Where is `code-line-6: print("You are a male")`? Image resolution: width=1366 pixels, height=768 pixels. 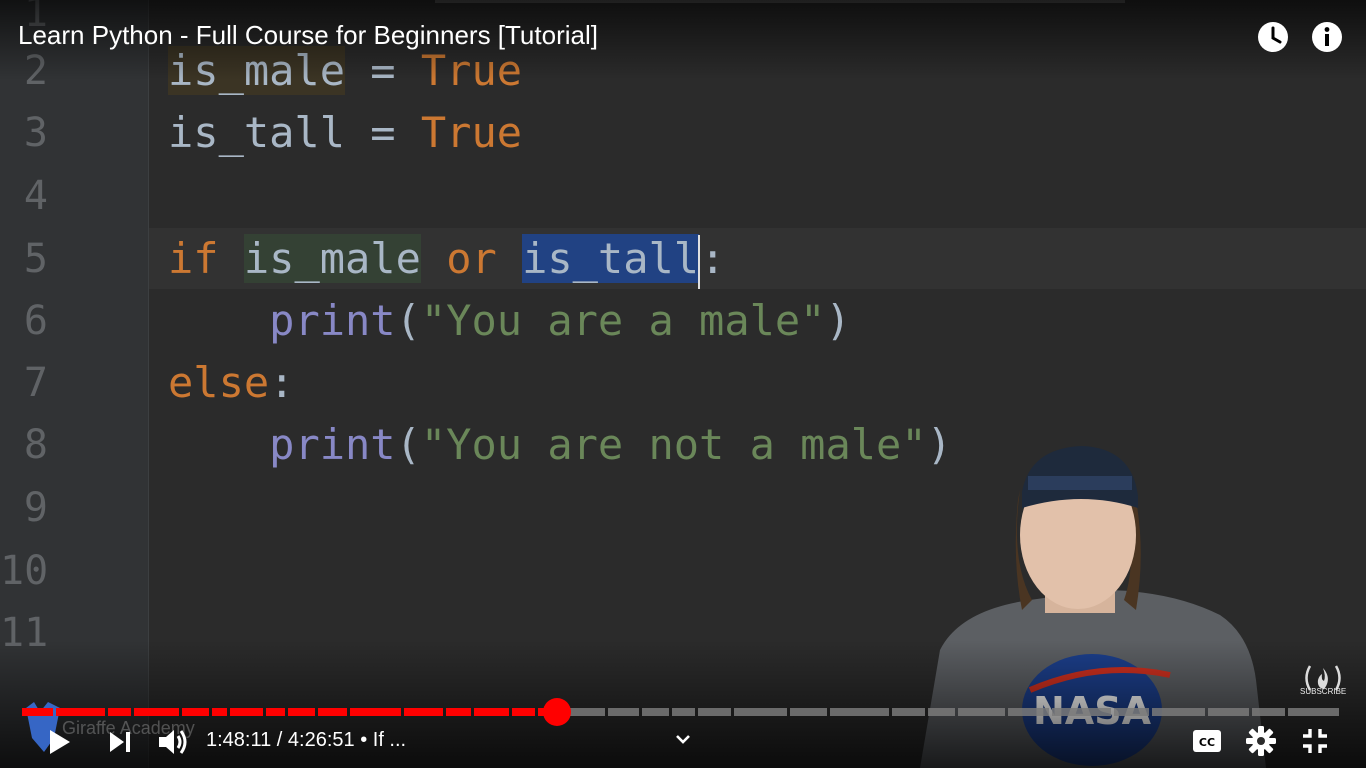
code-line-6: print("You are a male") is located at coordinates (560, 320).